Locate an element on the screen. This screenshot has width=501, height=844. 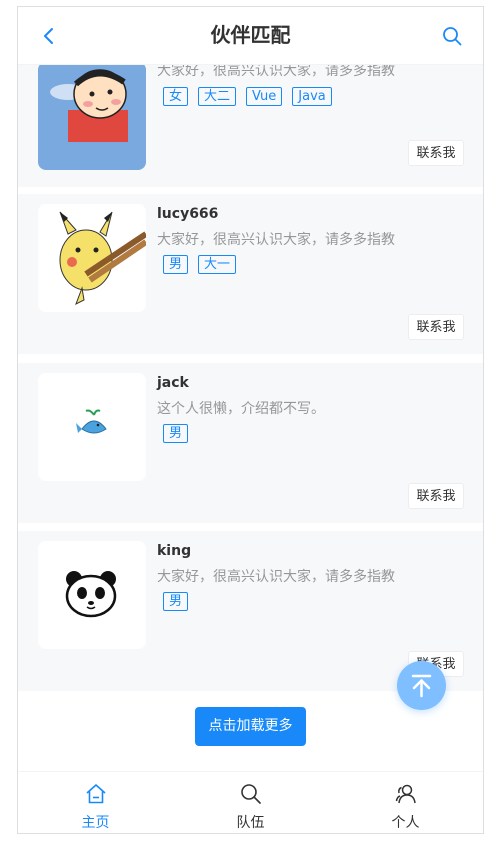
crayon-shin-chan-avatar is located at coordinates (92, 116).